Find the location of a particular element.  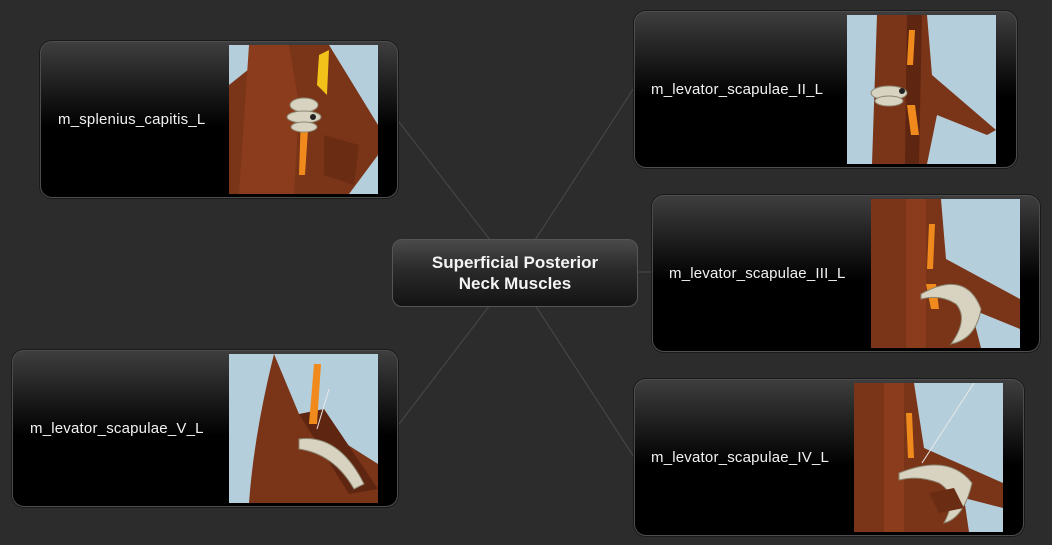

connector-splenius is located at coordinates (443, 179).